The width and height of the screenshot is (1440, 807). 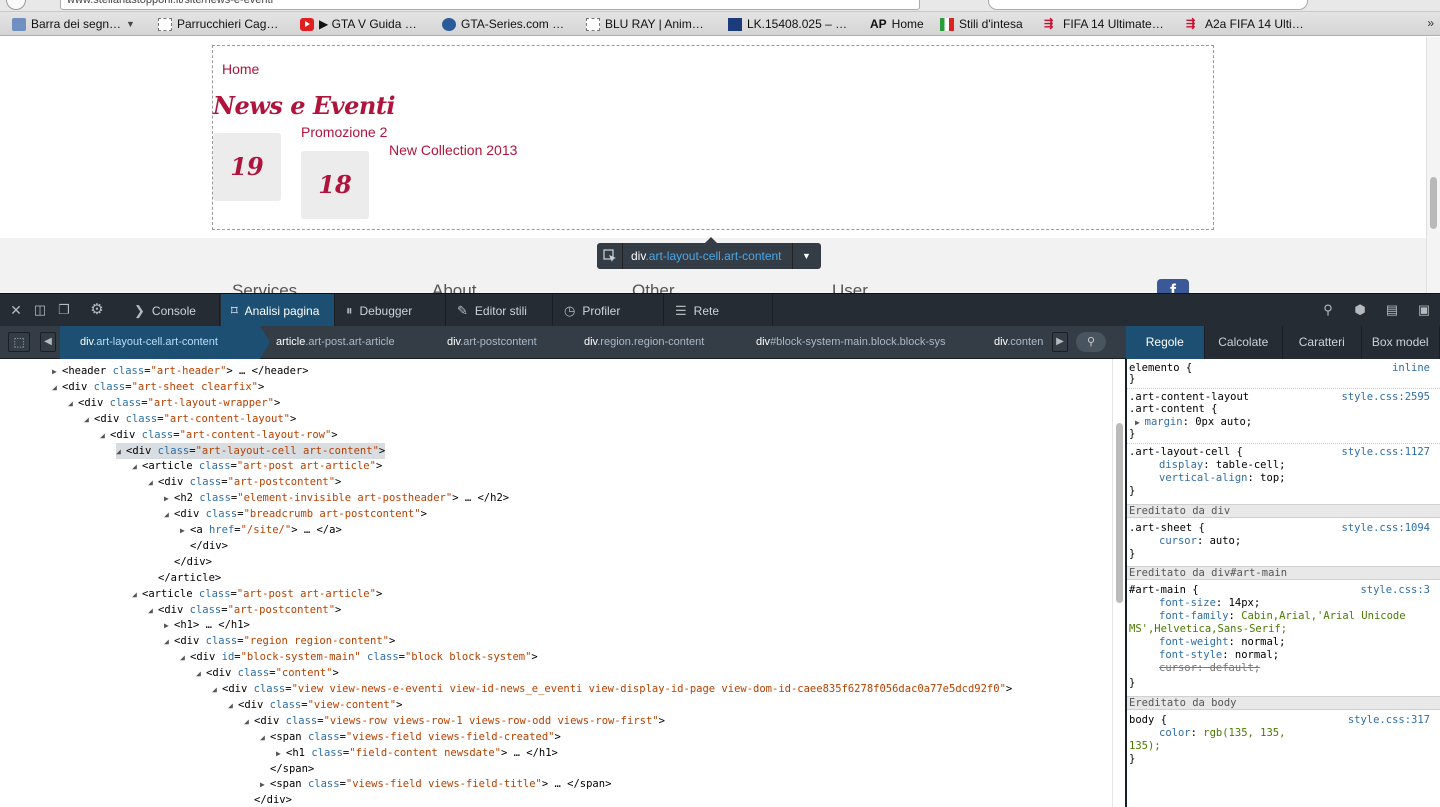 I want to click on rule-property: ▶ margin: 0px auto;, so click(x=1193, y=422).